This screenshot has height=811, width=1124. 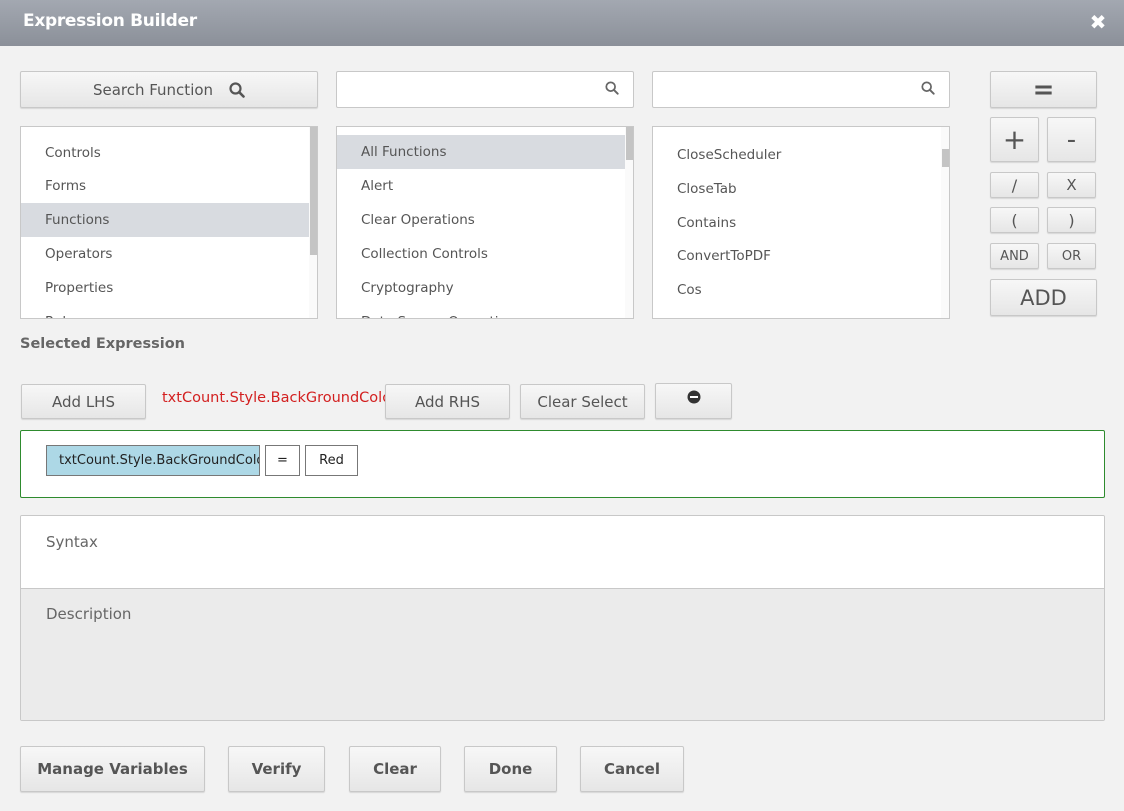 What do you see at coordinates (482, 288) in the screenshot?
I see `list-item: Cryptography` at bounding box center [482, 288].